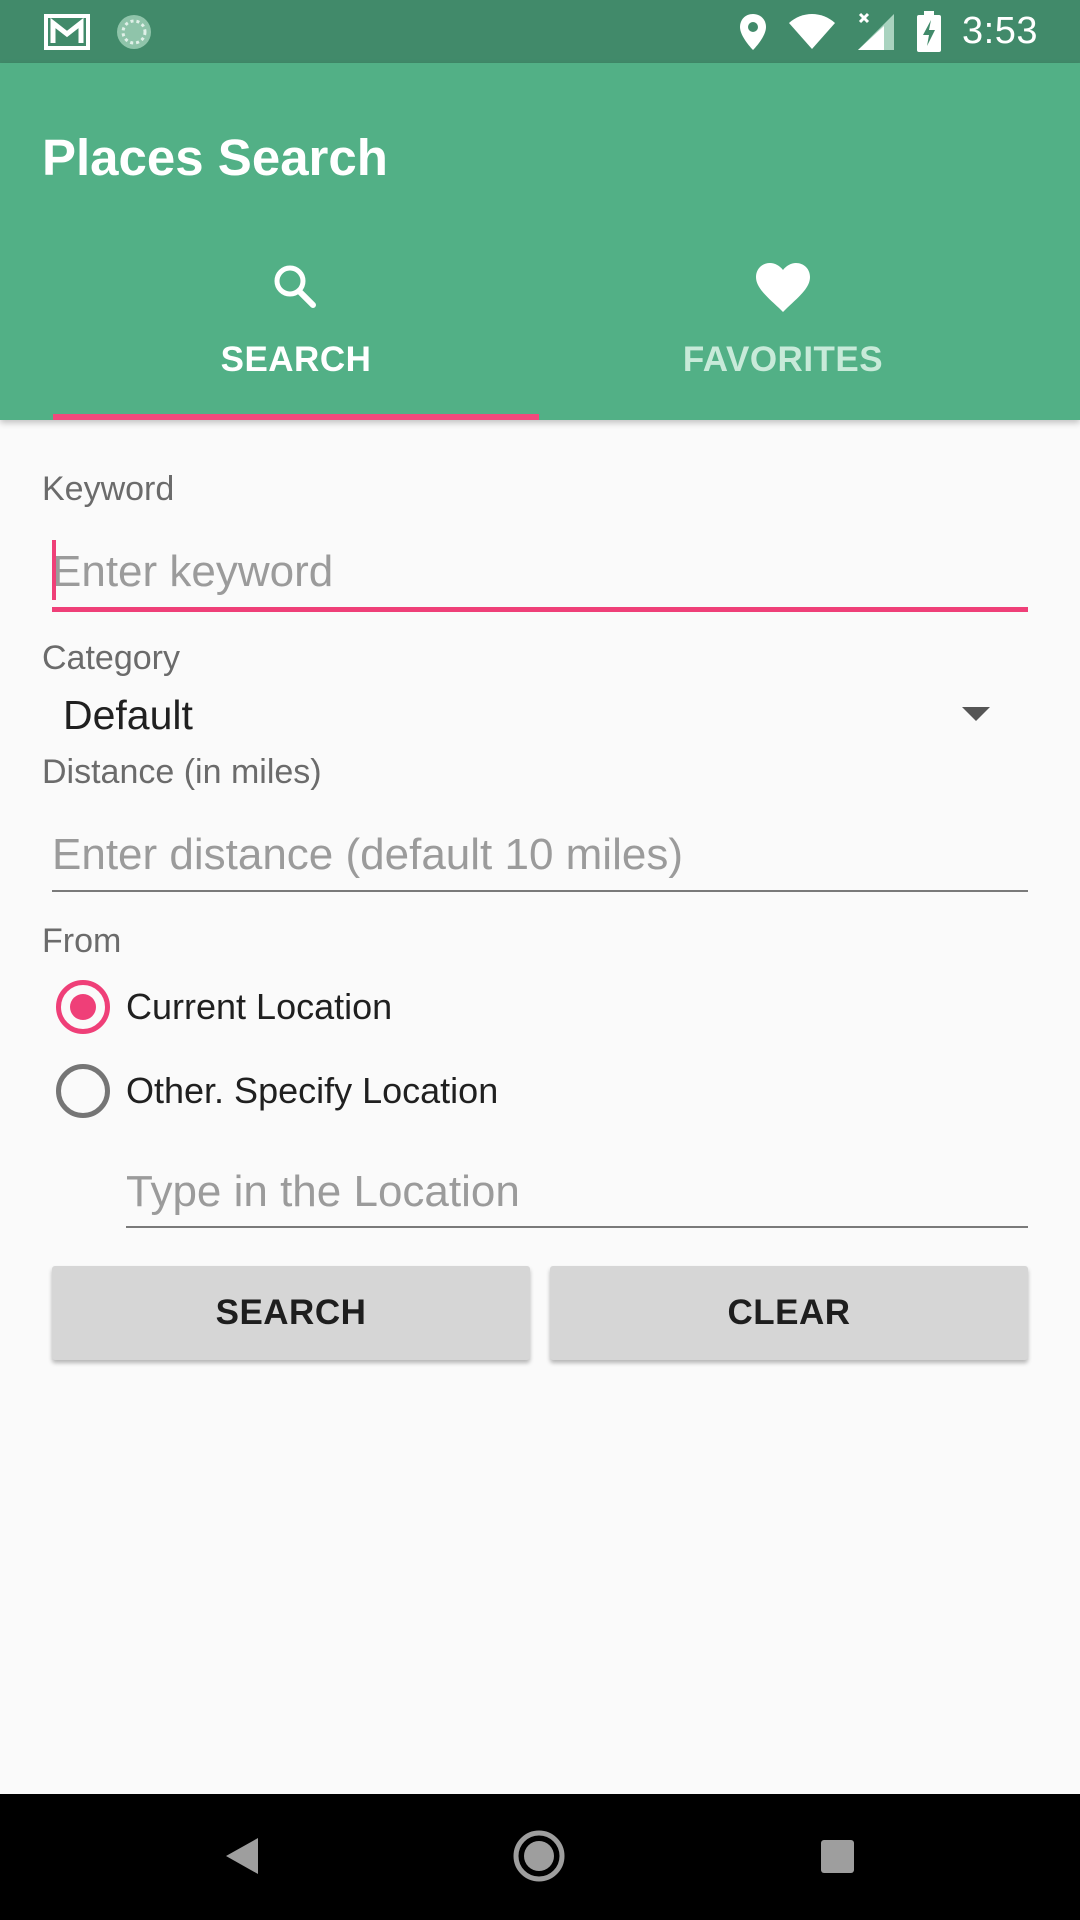 The width and height of the screenshot is (1080, 1920). What do you see at coordinates (1000, 31) in the screenshot?
I see `clock: 3:53` at bounding box center [1000, 31].